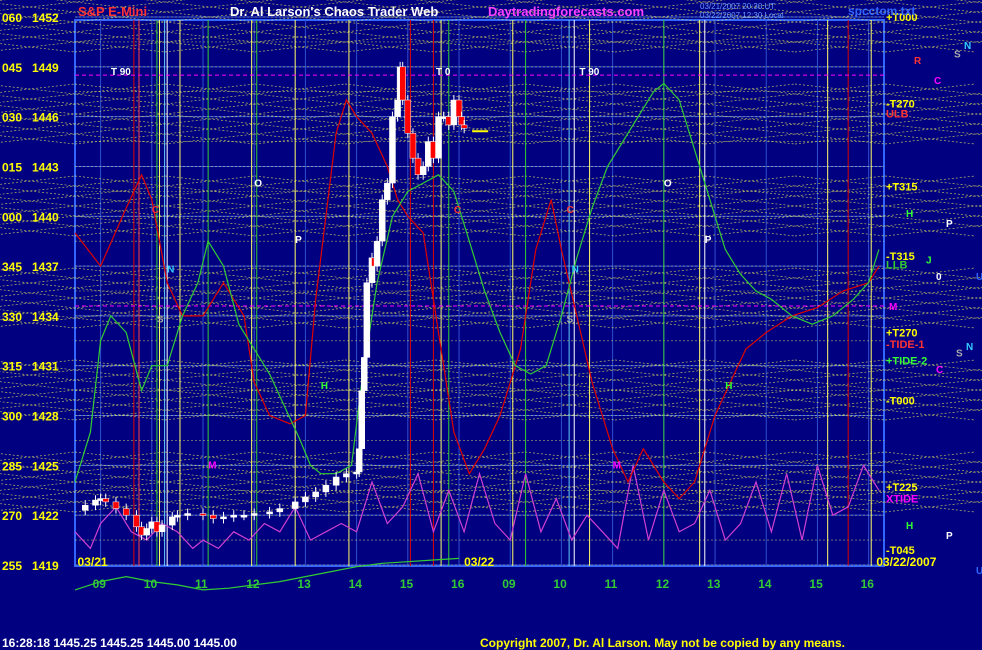  Describe the element at coordinates (45, 317) in the screenshot. I see `y-tick-price: 1434` at that location.